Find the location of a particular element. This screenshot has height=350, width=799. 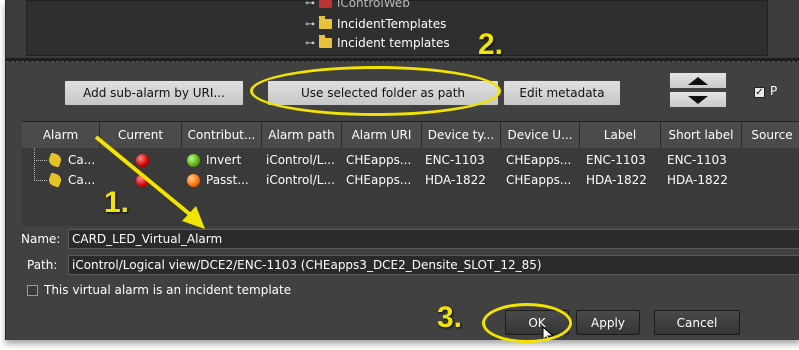

callout-step1: 1. is located at coordinates (117, 202).